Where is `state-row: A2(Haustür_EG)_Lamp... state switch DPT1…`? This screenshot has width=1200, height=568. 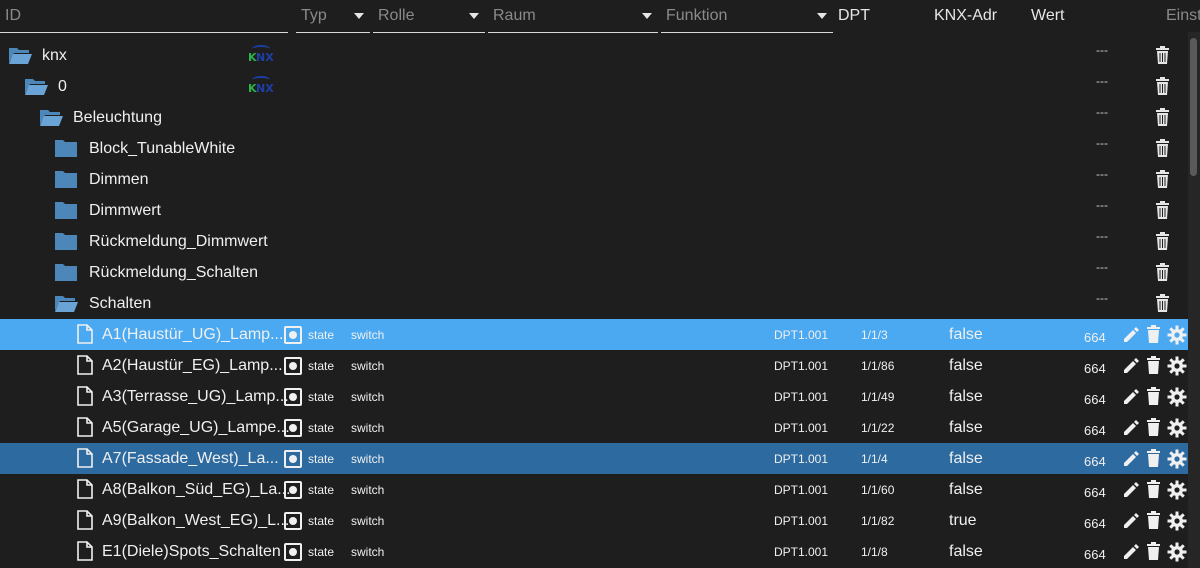 state-row: A2(Haustür_EG)_Lamp... state switch DPT1… is located at coordinates (594, 365).